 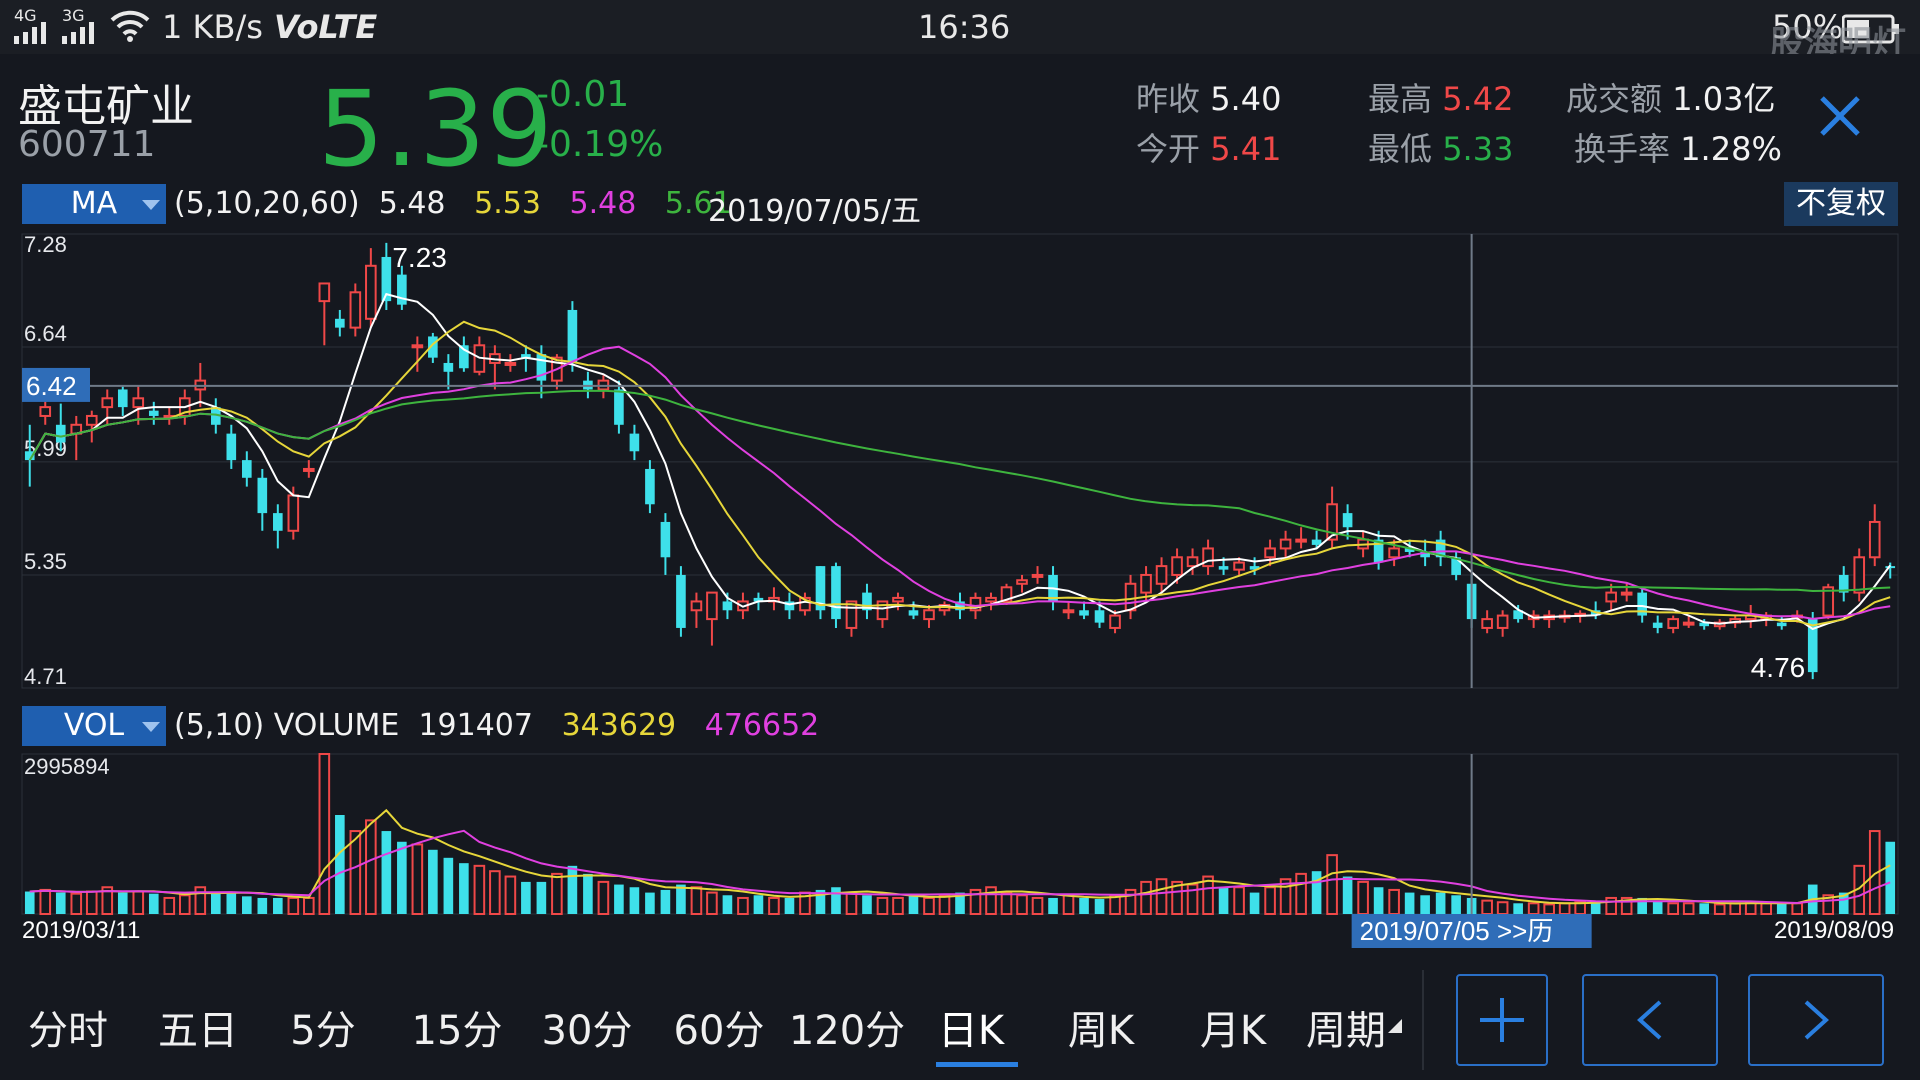 I want to click on tab-divider, so click(x=1423, y=1020).